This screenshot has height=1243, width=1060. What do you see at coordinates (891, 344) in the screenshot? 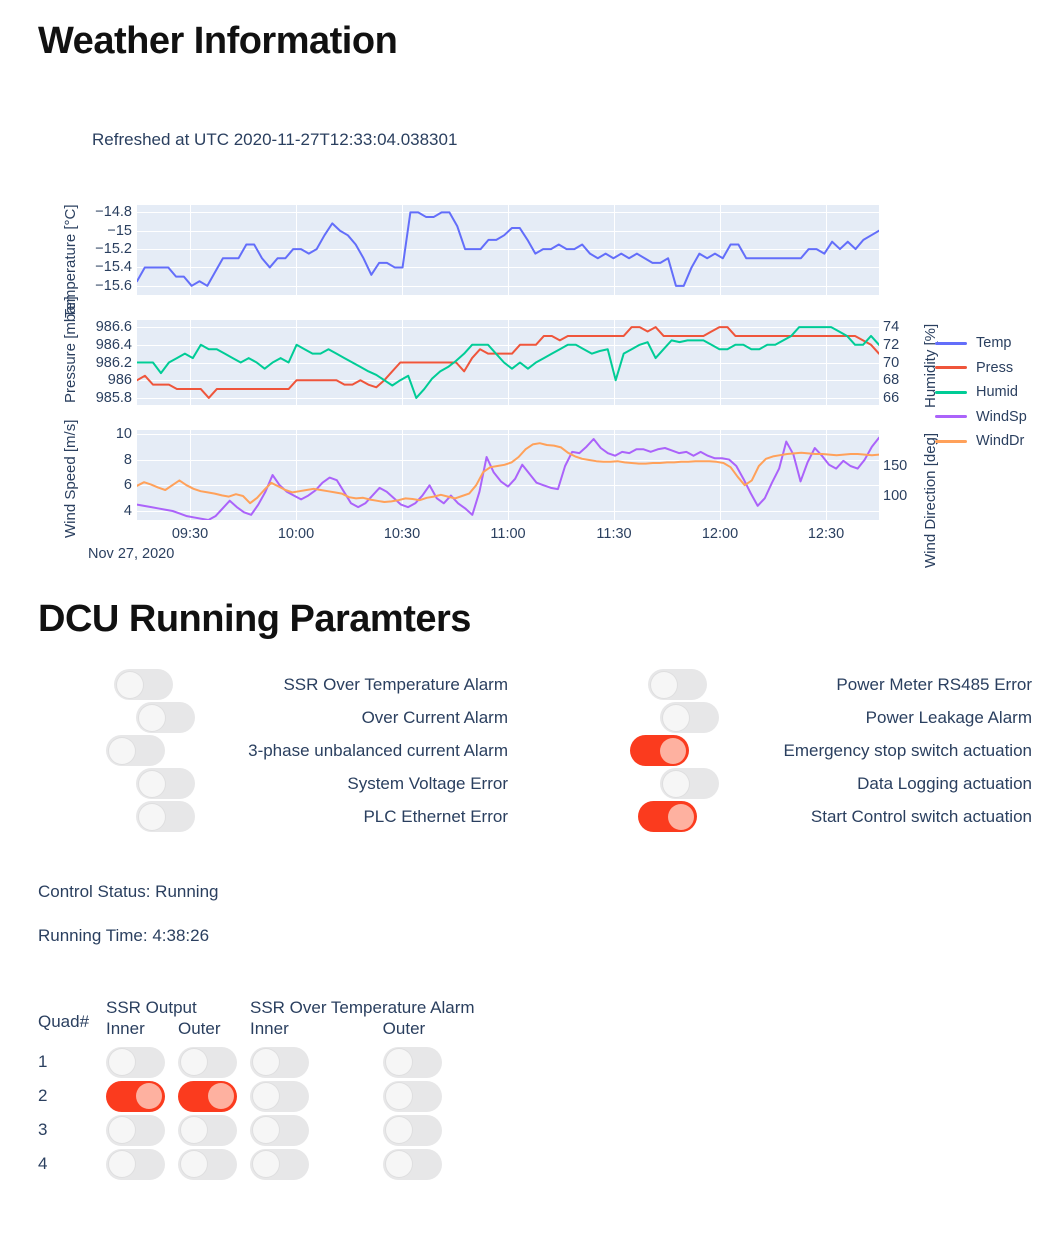
I see `axis-tick-label: 72` at bounding box center [891, 344].